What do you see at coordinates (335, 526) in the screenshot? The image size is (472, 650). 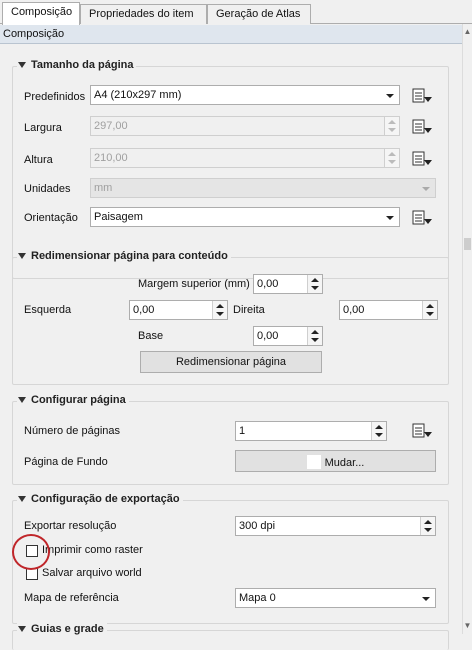 I see `export-resolution-spinbox: 300 dpi` at bounding box center [335, 526].